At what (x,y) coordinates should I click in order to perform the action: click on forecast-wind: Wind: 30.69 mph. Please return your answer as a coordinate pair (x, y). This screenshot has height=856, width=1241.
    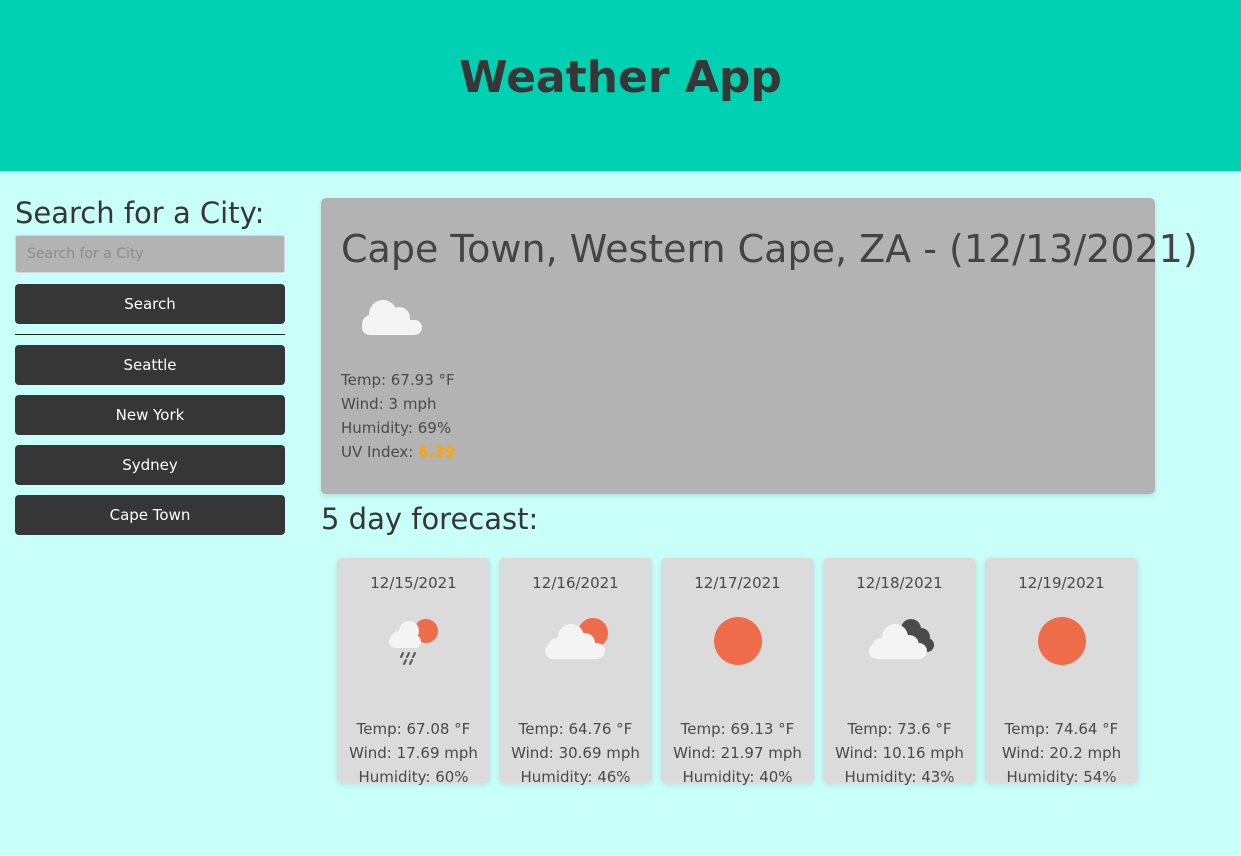
    Looking at the image, I should click on (575, 753).